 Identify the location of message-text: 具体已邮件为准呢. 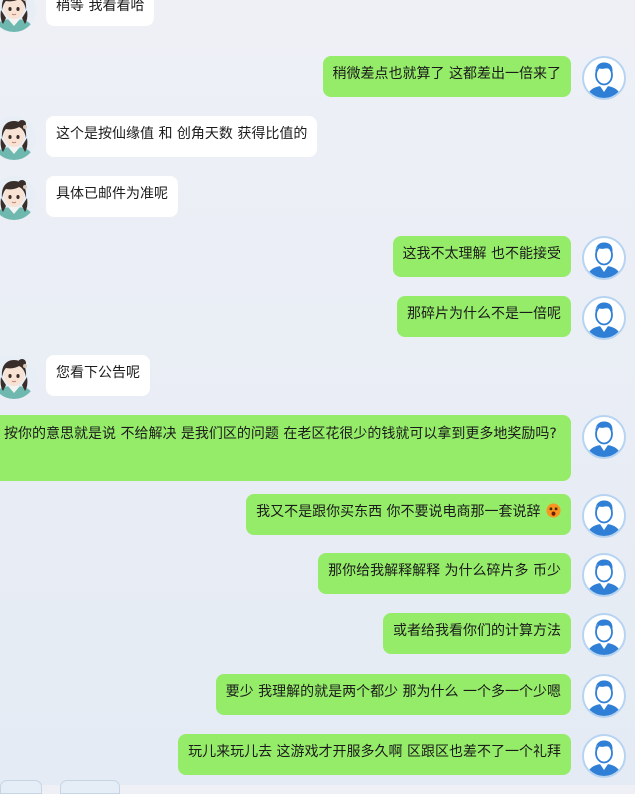
(112, 194).